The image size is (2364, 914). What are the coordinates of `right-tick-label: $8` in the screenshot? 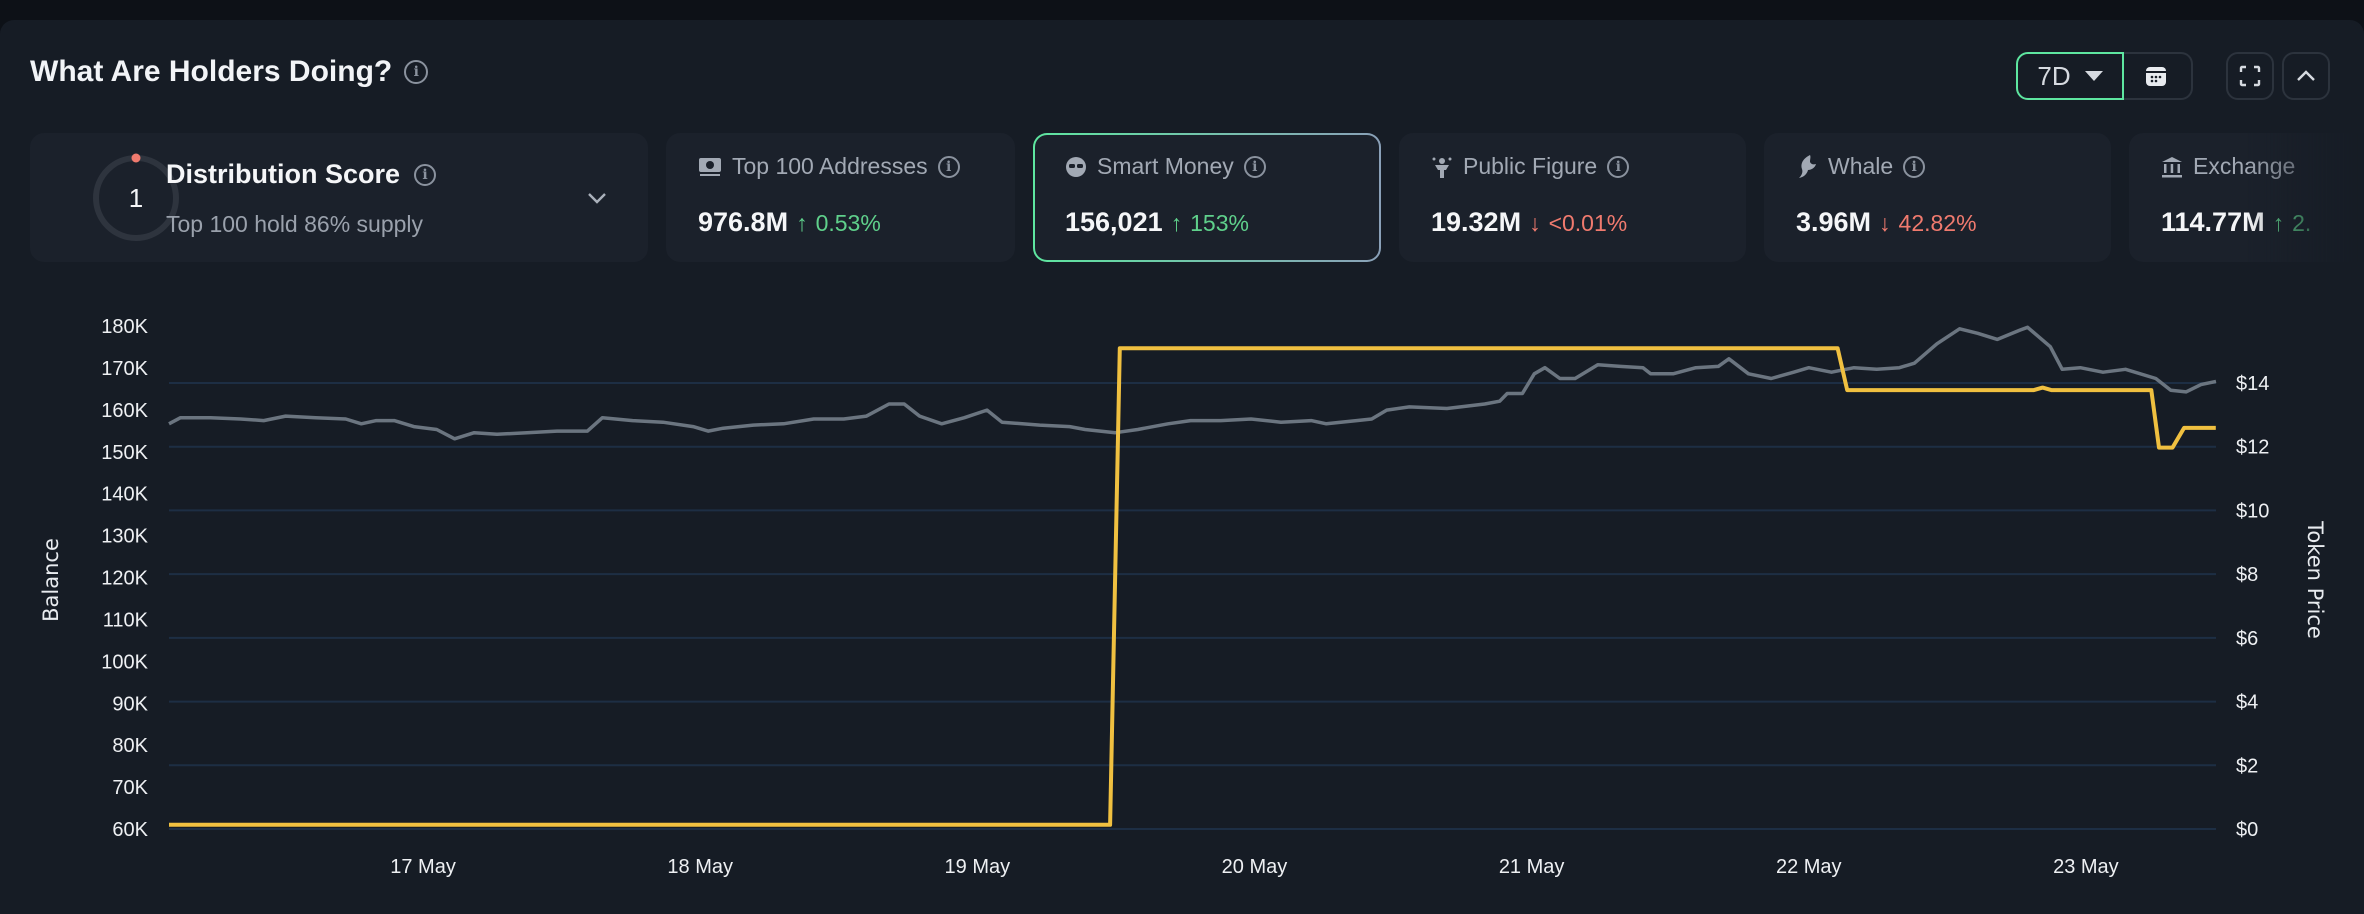 It's located at (2247, 575).